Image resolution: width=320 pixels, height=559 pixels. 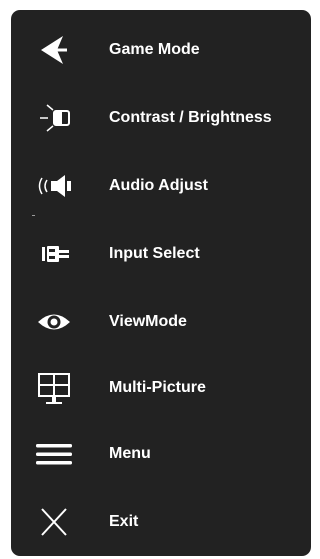 What do you see at coordinates (54, 322) in the screenshot?
I see `eye-icon` at bounding box center [54, 322].